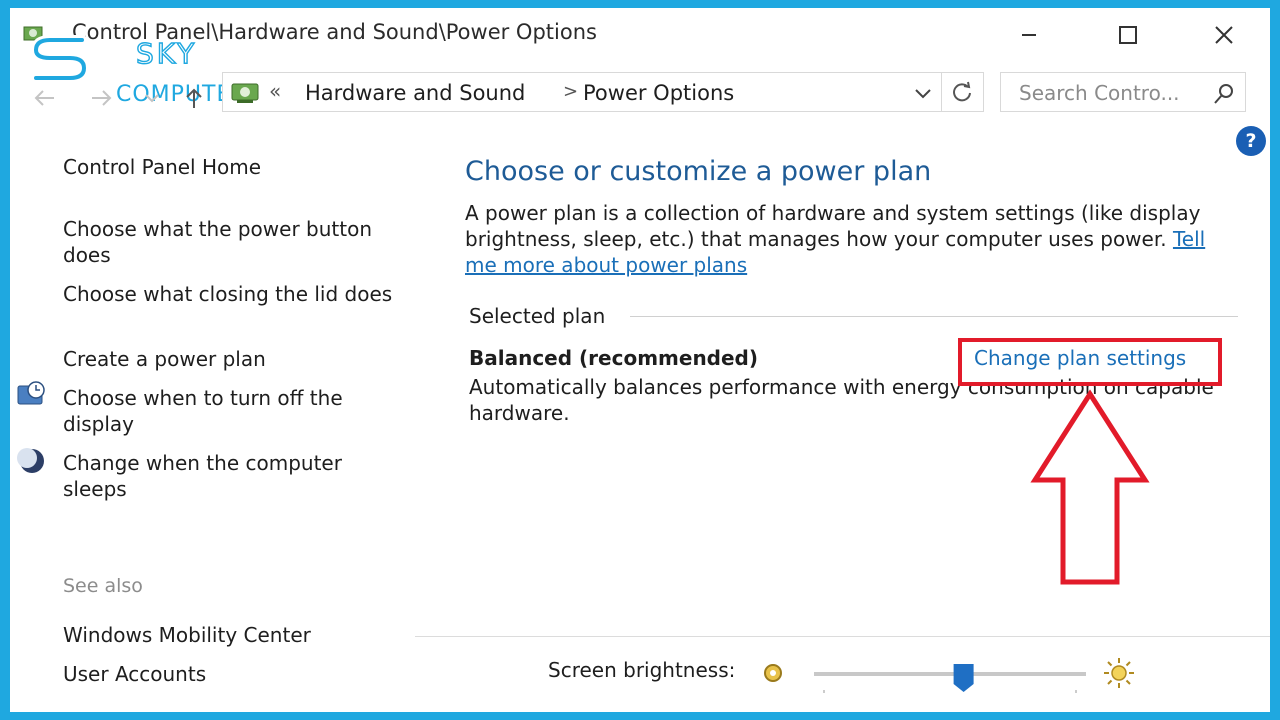  What do you see at coordinates (235, 167) in the screenshot?
I see `control-panel-home-link: Control Panel Home` at bounding box center [235, 167].